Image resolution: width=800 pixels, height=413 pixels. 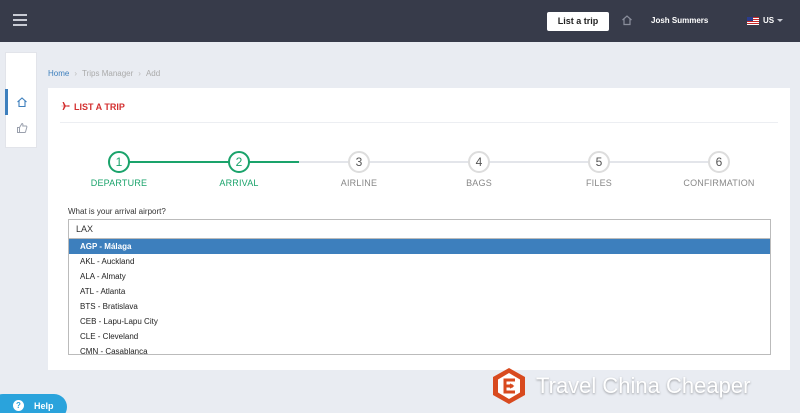 I want to click on step-airline: 3 AIRLINE, so click(x=359, y=169).